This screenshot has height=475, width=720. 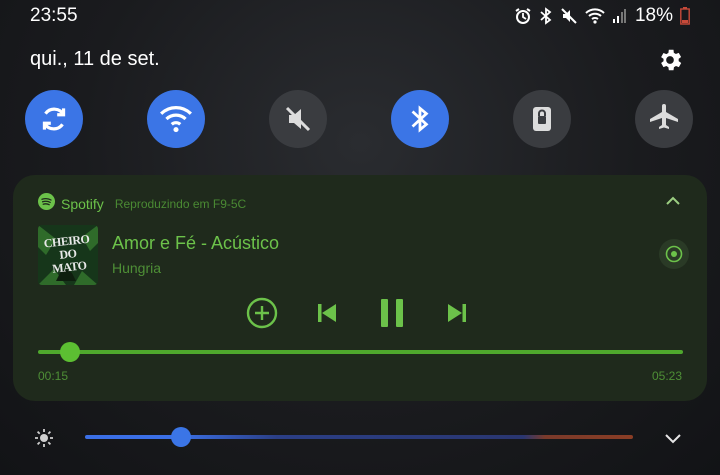 I want to click on battery-icon, so click(x=685, y=16).